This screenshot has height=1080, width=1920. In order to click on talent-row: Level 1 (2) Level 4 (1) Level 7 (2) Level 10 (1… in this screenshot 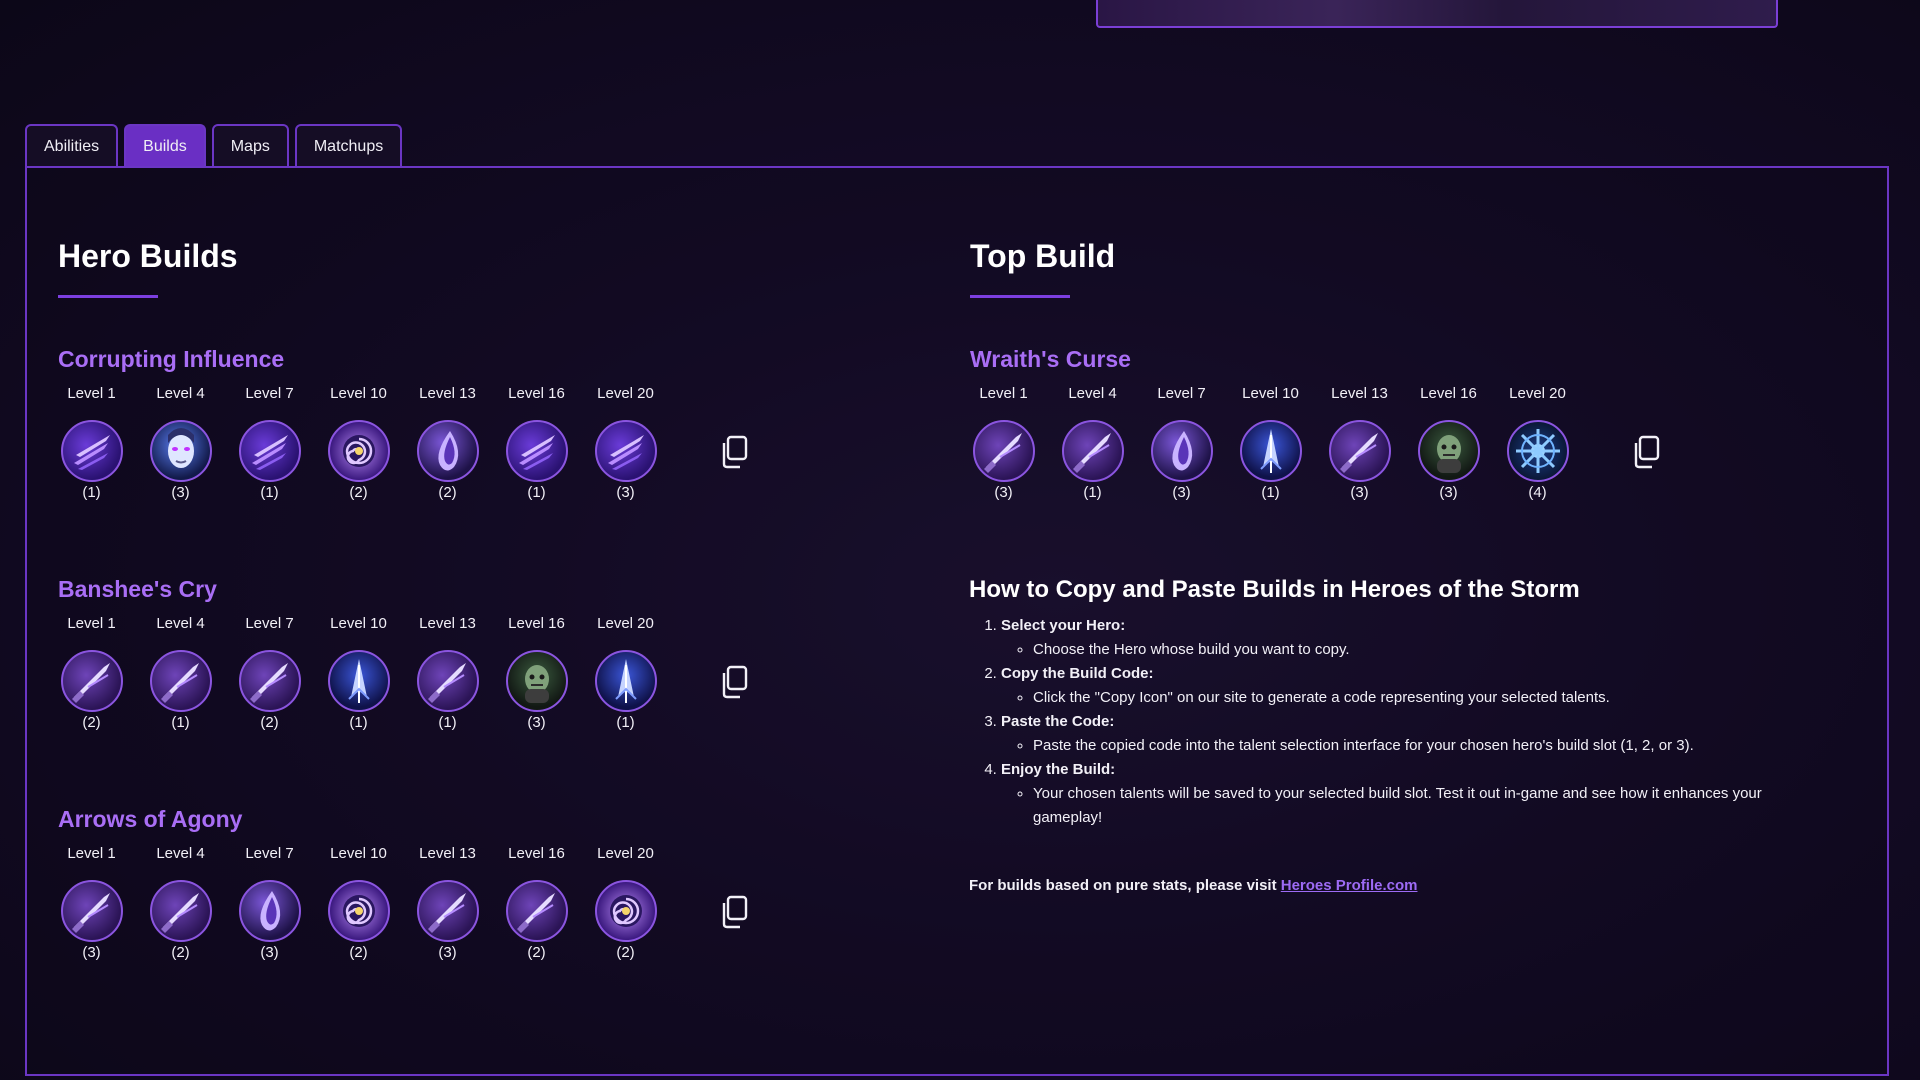, I will do `click(358, 673)`.